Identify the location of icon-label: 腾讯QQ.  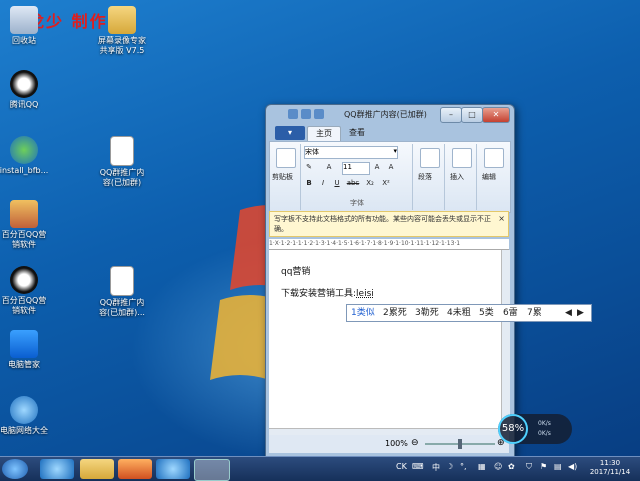
(24, 104).